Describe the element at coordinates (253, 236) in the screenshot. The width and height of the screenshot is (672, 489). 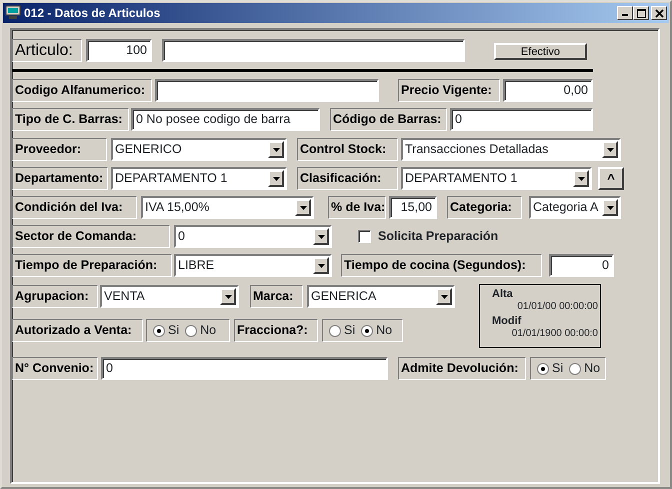
I see `dropdown-field: 0` at that location.